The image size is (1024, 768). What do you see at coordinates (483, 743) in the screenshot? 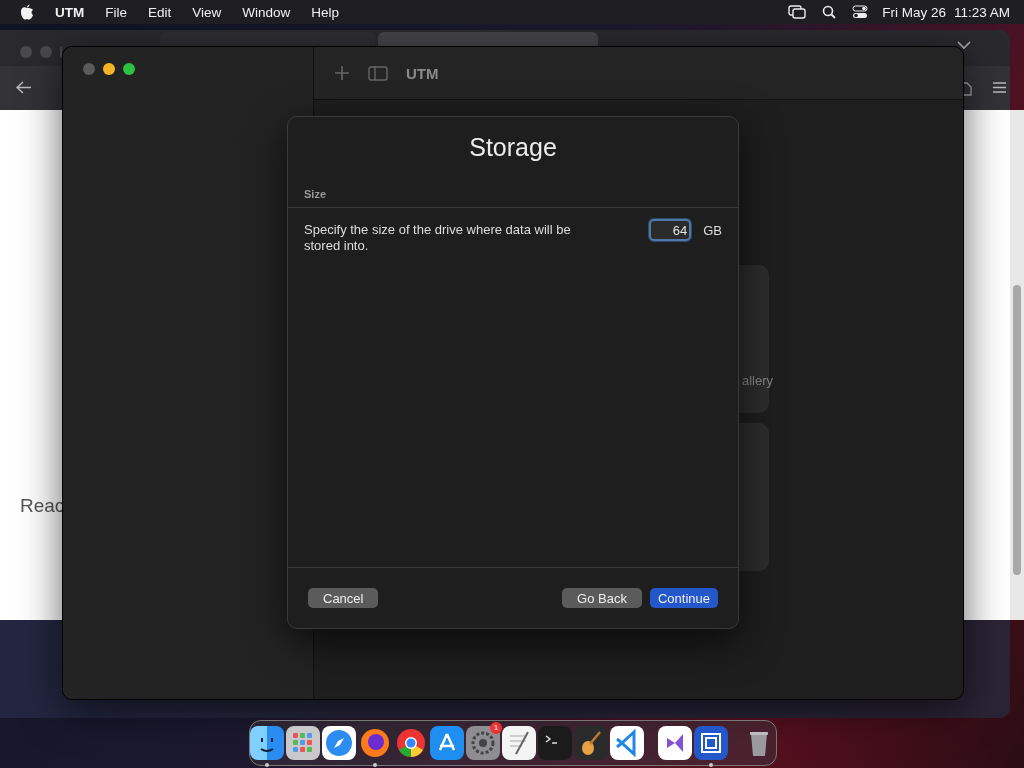
I see `gear-icon` at bounding box center [483, 743].